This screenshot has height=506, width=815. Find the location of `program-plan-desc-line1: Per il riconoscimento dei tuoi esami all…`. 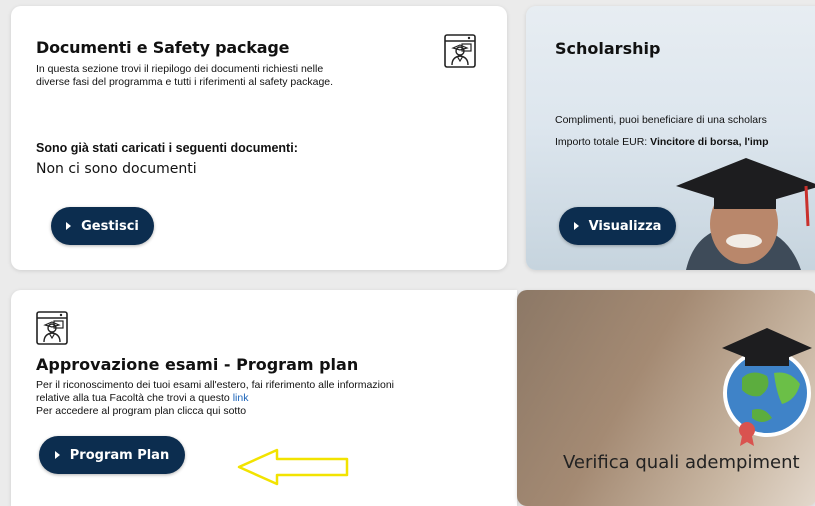

program-plan-desc-line1: Per il riconoscimento dei tuoi esami all… is located at coordinates (215, 385).